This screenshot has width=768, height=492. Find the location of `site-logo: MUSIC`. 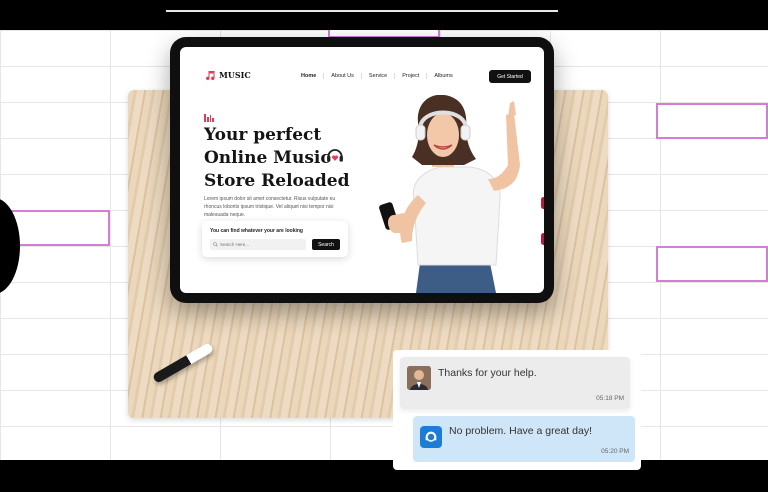

site-logo: MUSIC is located at coordinates (227, 75).